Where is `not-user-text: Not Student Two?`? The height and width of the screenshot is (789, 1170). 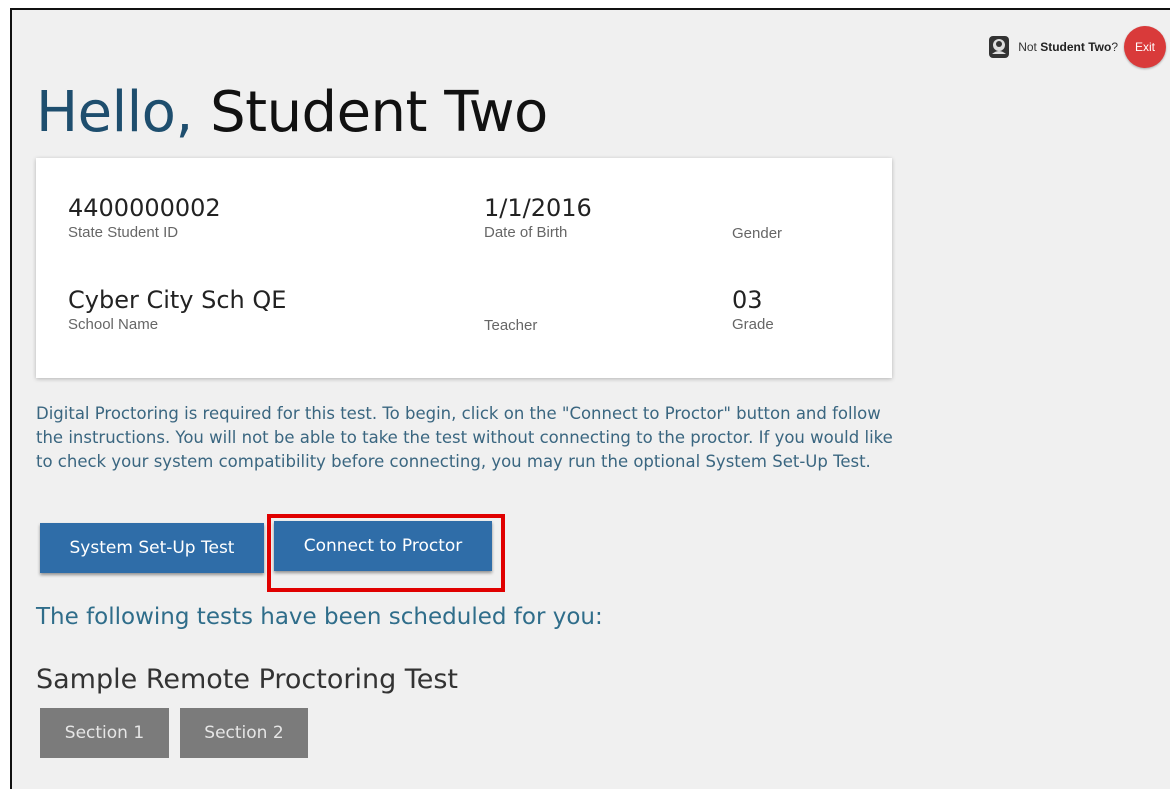
not-user-text: Not Student Two? is located at coordinates (1068, 47).